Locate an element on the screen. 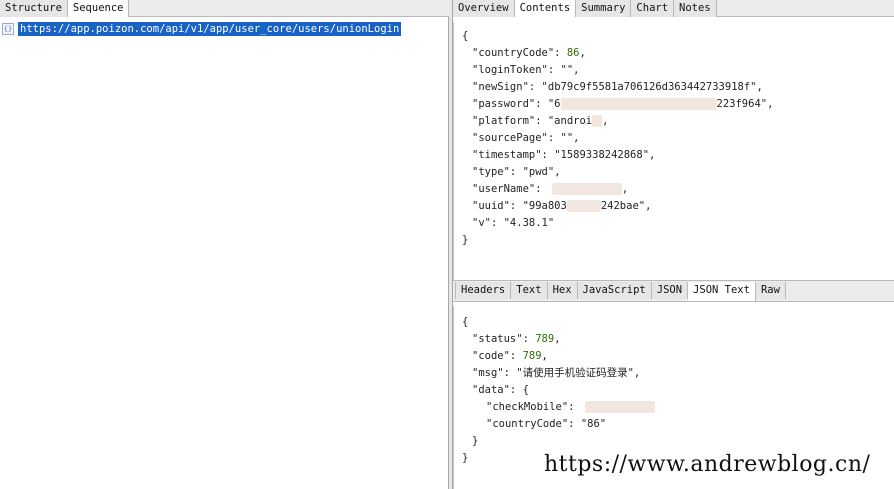 The image size is (894, 489). tab-javascript: JavaScript is located at coordinates (614, 290).